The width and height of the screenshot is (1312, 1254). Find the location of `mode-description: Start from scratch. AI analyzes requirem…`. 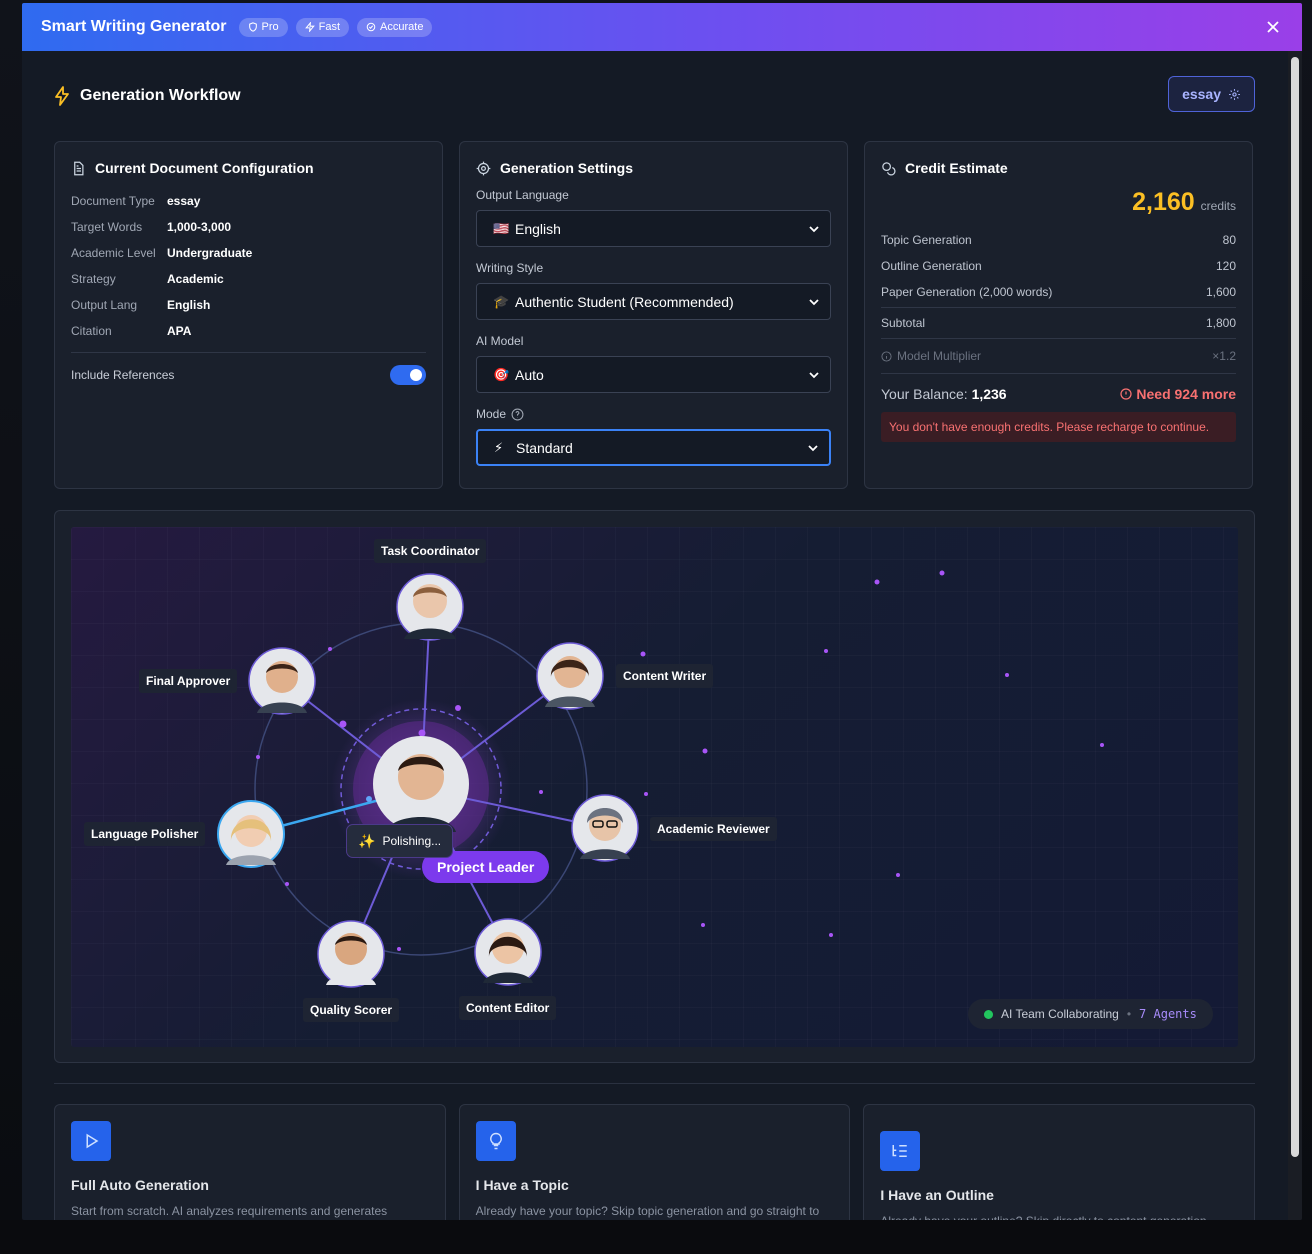

mode-description: Start from scratch. AI analyzes requirem… is located at coordinates (229, 1211).